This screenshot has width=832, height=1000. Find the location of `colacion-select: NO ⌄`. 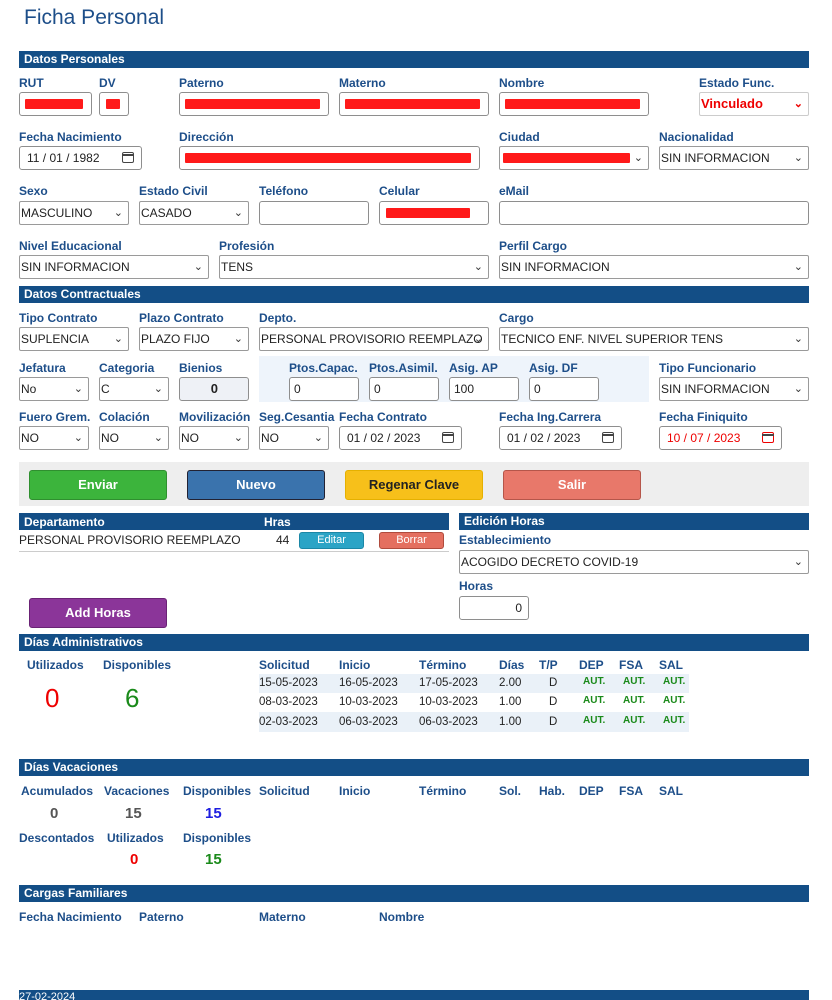

colacion-select: NO ⌄ is located at coordinates (134, 438).